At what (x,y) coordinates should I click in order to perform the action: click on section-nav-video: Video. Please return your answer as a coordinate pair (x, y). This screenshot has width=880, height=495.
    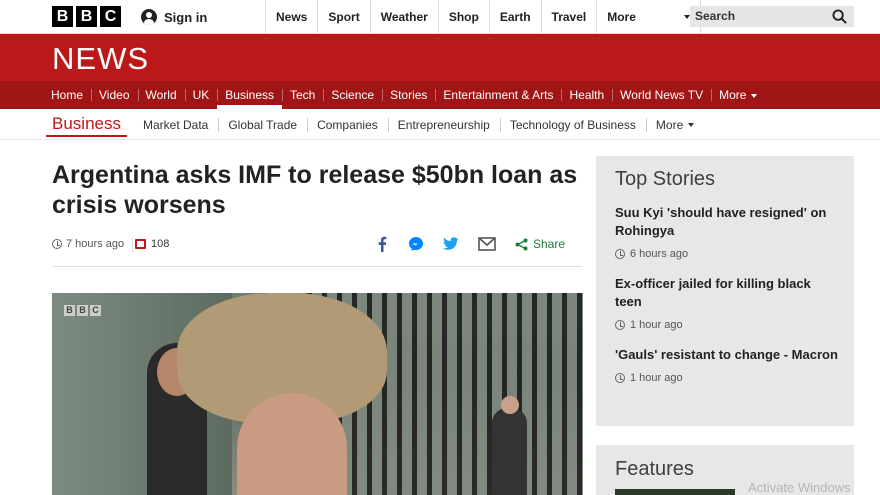
    Looking at the image, I should click on (114, 95).